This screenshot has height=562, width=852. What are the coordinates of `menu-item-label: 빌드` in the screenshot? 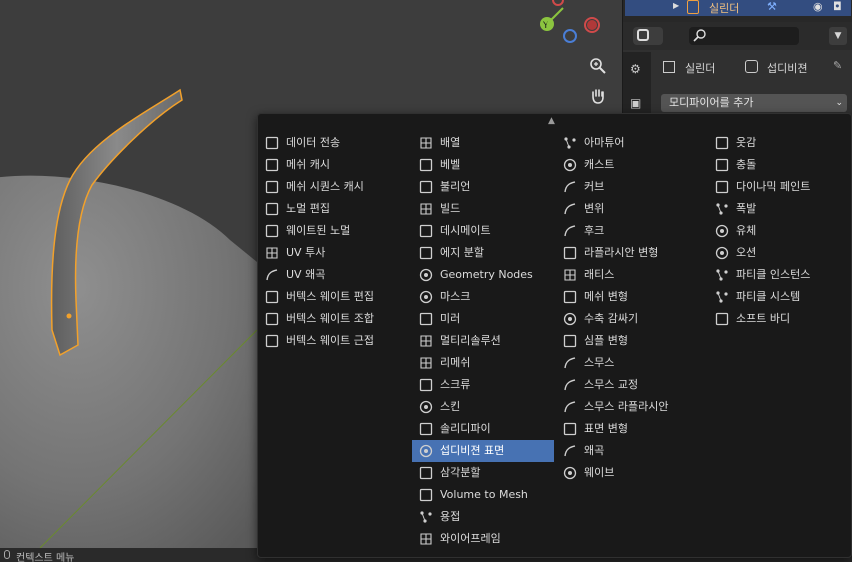 It's located at (450, 208).